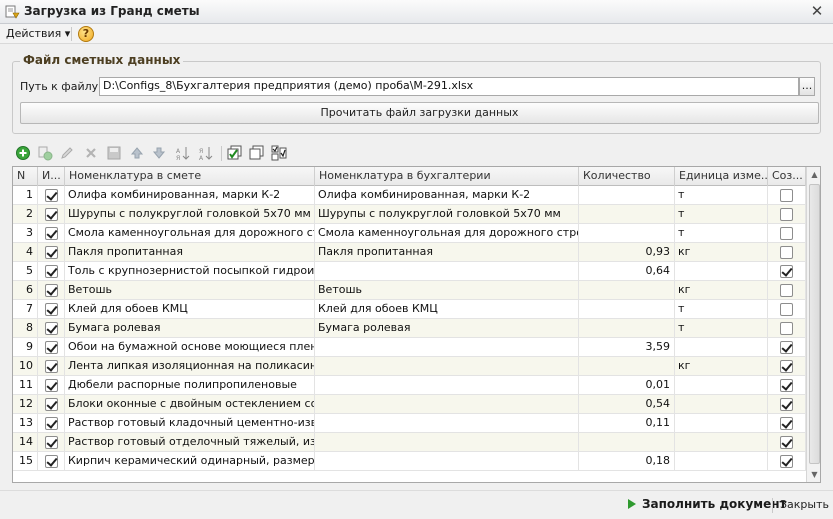 The image size is (833, 519). Describe the element at coordinates (447, 214) in the screenshot. I see `accounting-item-cell: Шурупы с полукруглой головкой 5х70 мм` at that location.